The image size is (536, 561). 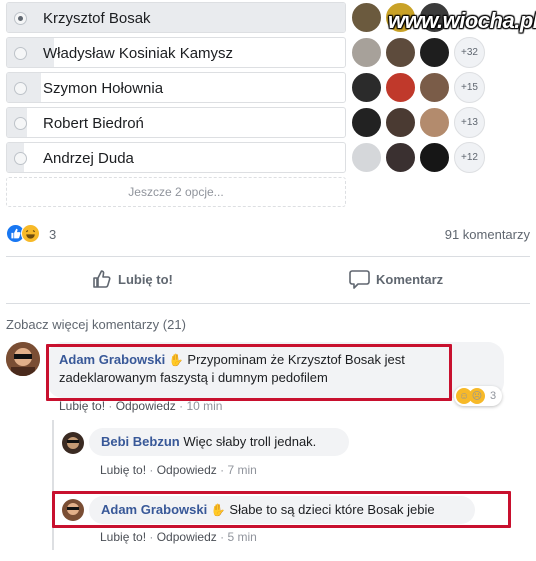 I want to click on poll-option-label: Krzysztof Bosak, so click(x=97, y=18).